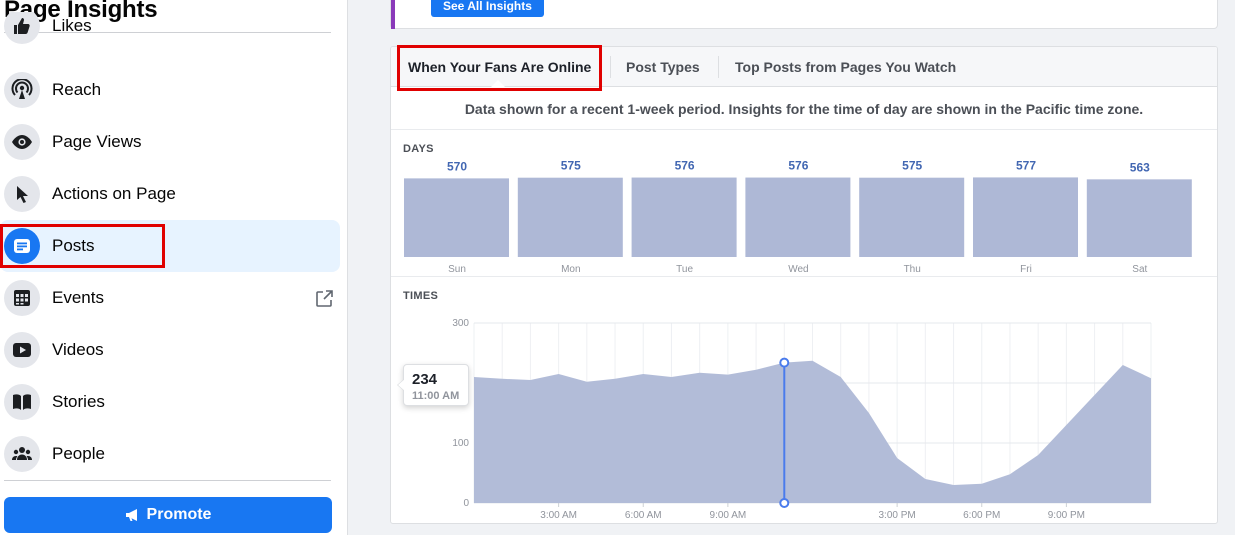 Image resolution: width=1235 pixels, height=535 pixels. What do you see at coordinates (22, 350) in the screenshot?
I see `play-icon` at bounding box center [22, 350].